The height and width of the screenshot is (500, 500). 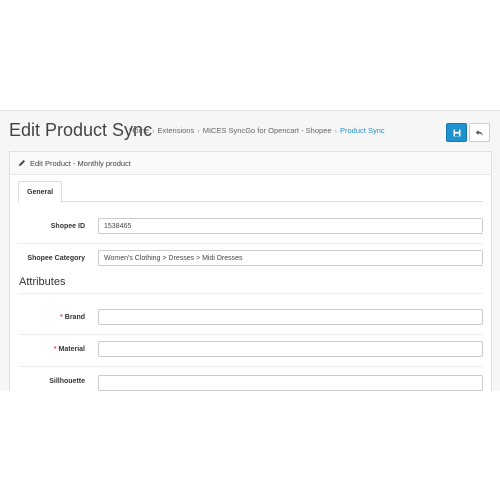 I want to click on save-button, so click(x=456, y=132).